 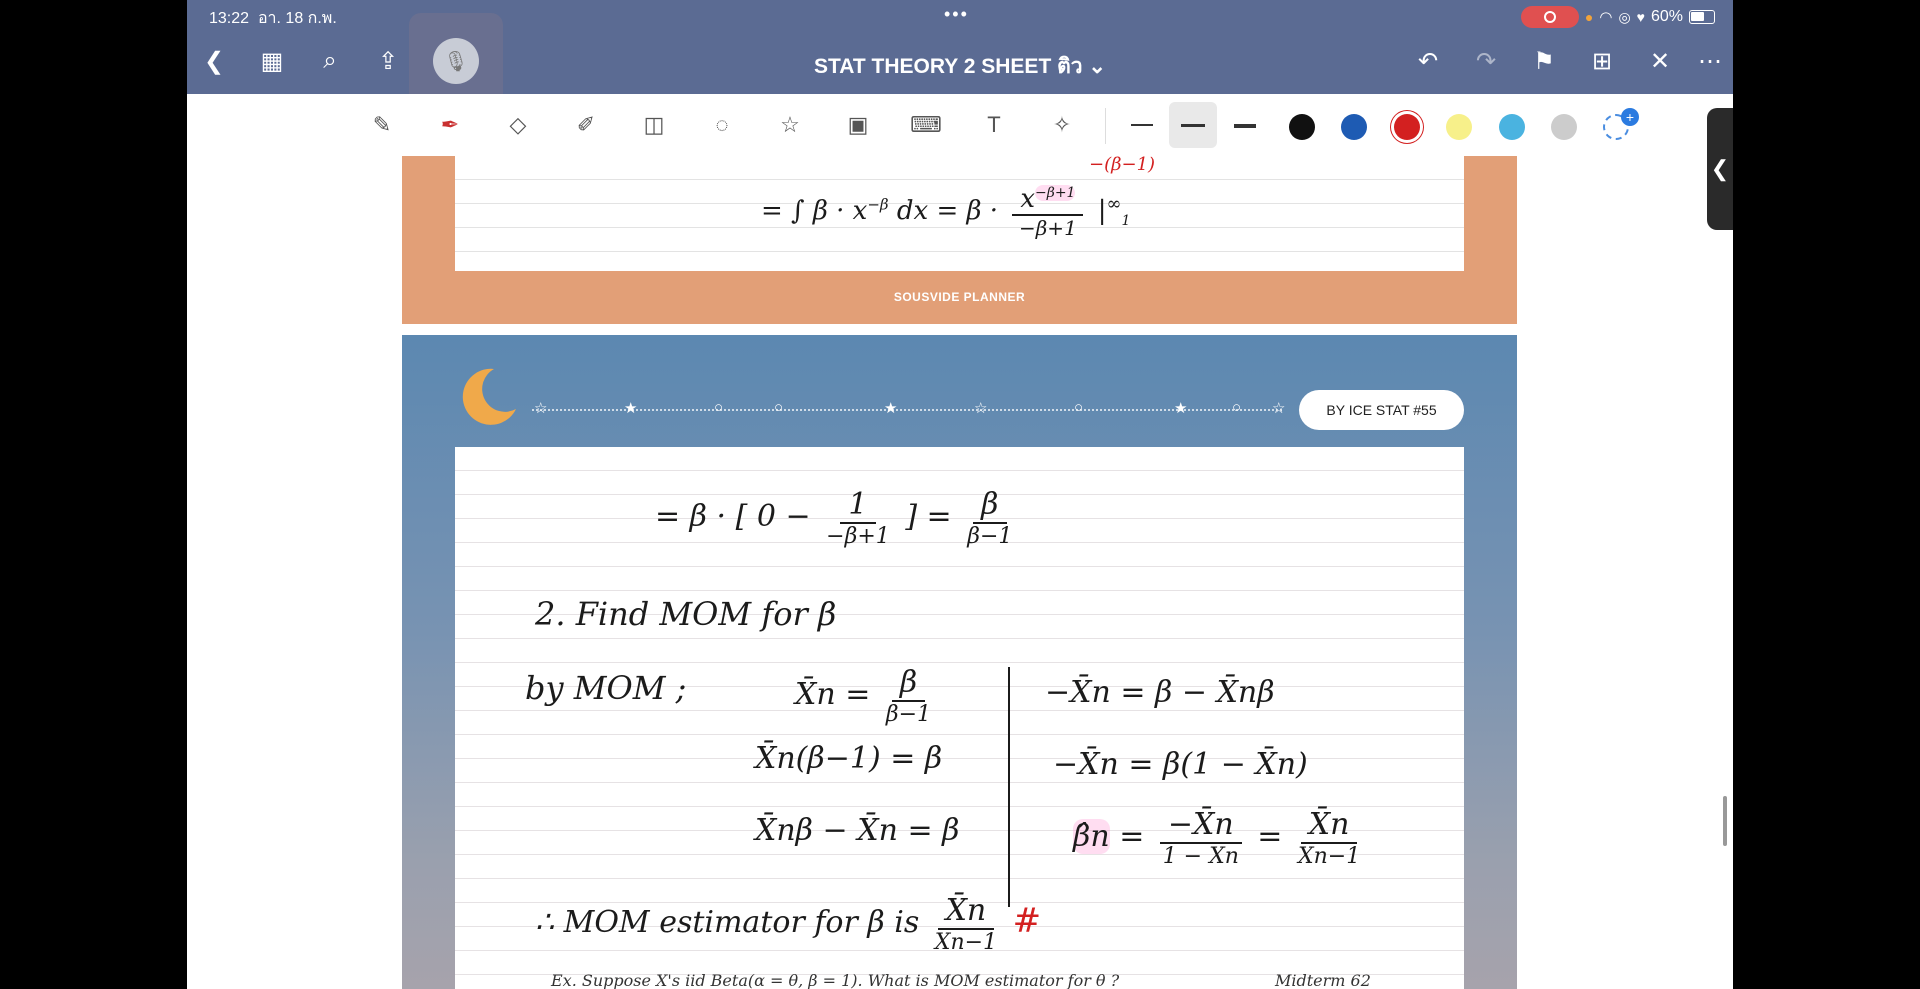 I want to click on right-equation-2: −X̄n = β(1 − X̄n), so click(x=1180, y=764).